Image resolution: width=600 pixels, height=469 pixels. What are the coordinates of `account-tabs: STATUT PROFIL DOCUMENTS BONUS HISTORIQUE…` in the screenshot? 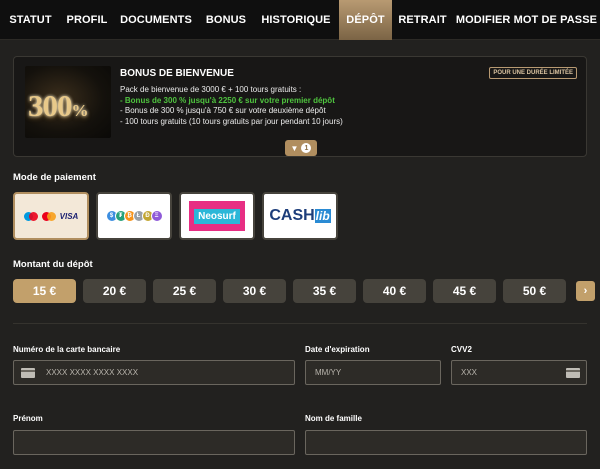 It's located at (300, 20).